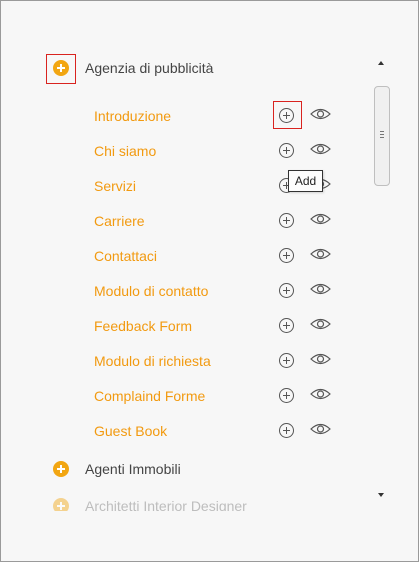 This screenshot has height=562, width=419. I want to click on page-label: Contattaci, so click(125, 256).